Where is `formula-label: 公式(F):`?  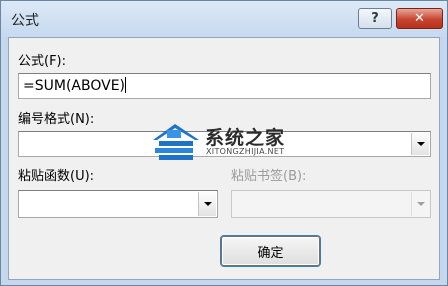
formula-label: 公式(F): is located at coordinates (42, 61).